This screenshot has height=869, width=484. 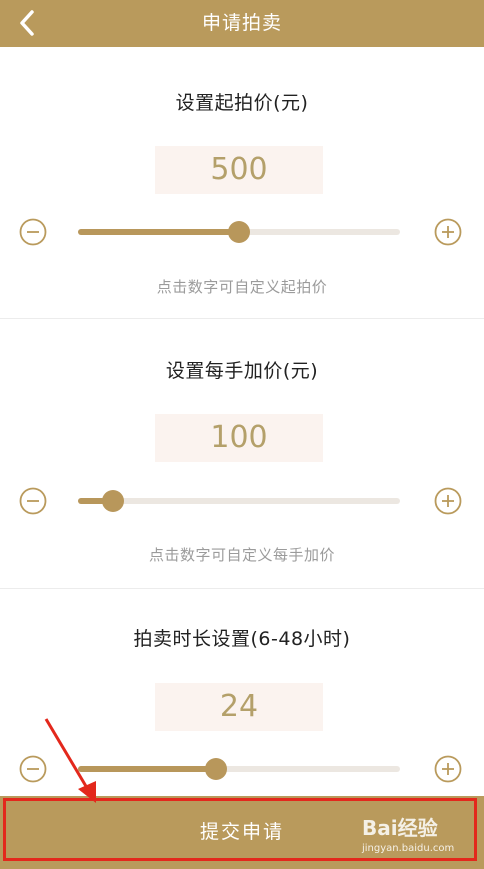 I want to click on increment-plus-button, so click(x=448, y=501).